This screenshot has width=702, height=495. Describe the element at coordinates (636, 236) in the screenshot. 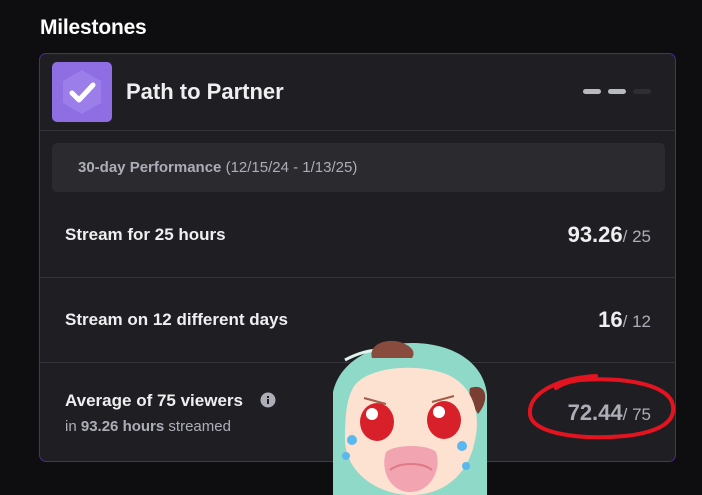

I see `goal-target: / 25` at that location.